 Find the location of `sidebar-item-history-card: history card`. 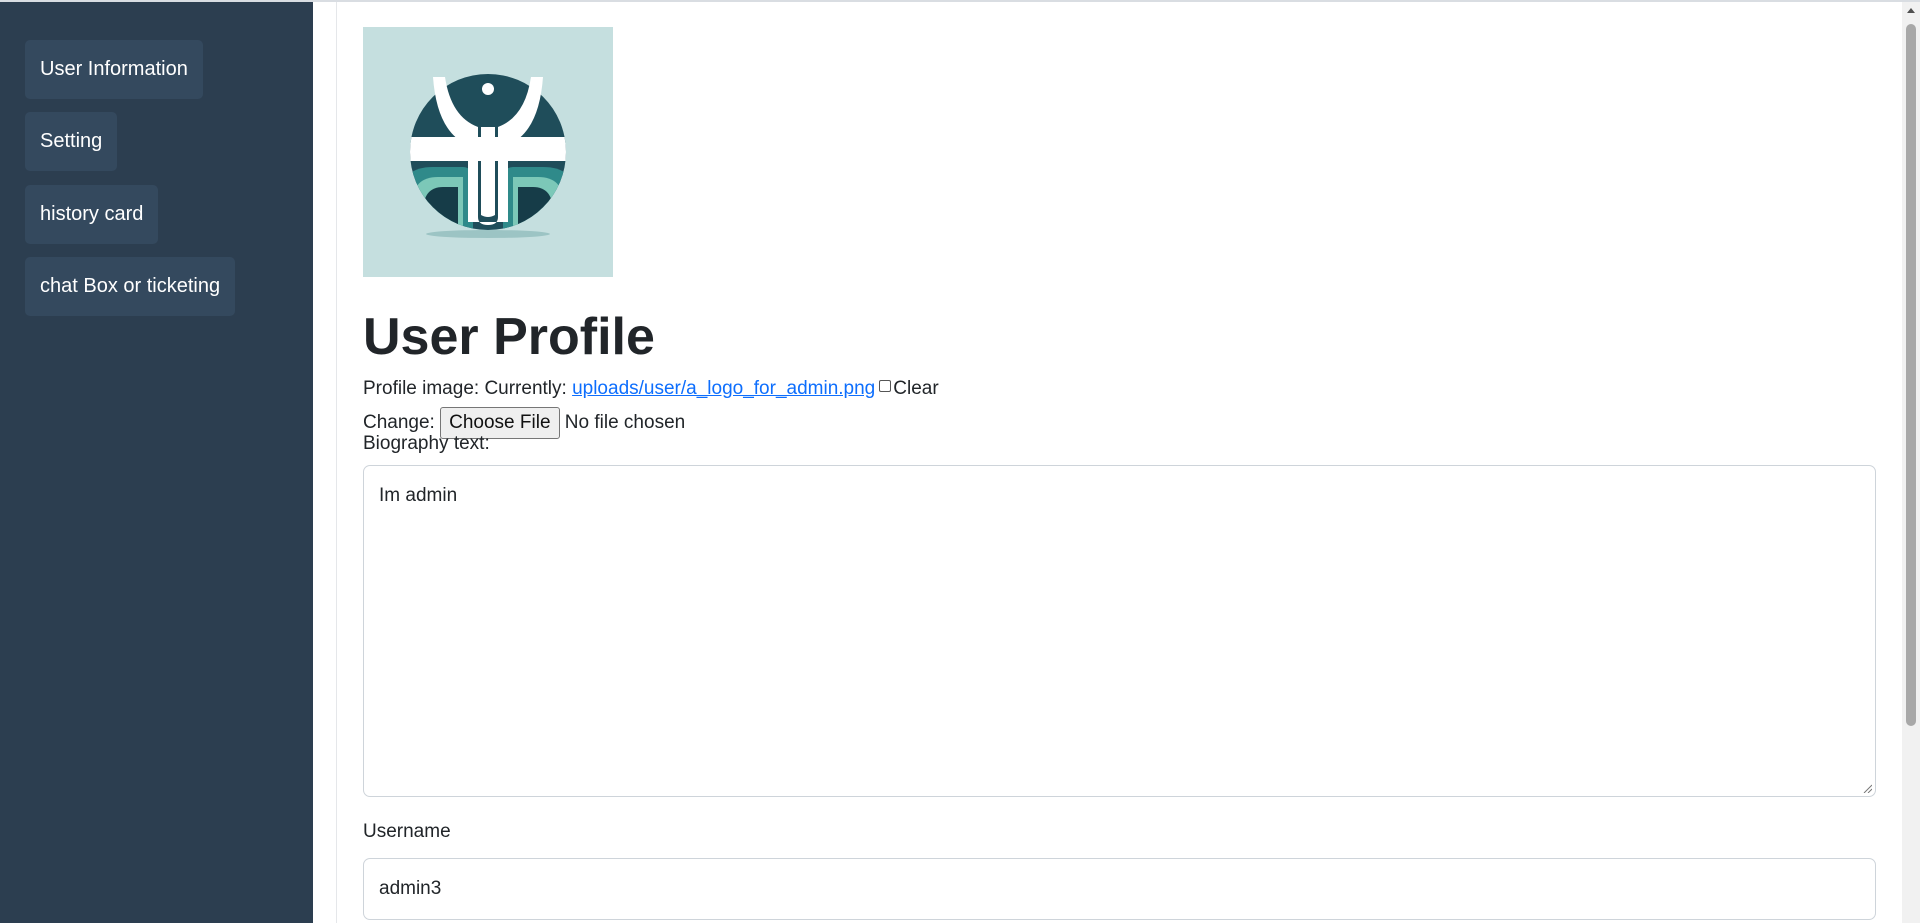

sidebar-item-history-card: history card is located at coordinates (92, 214).